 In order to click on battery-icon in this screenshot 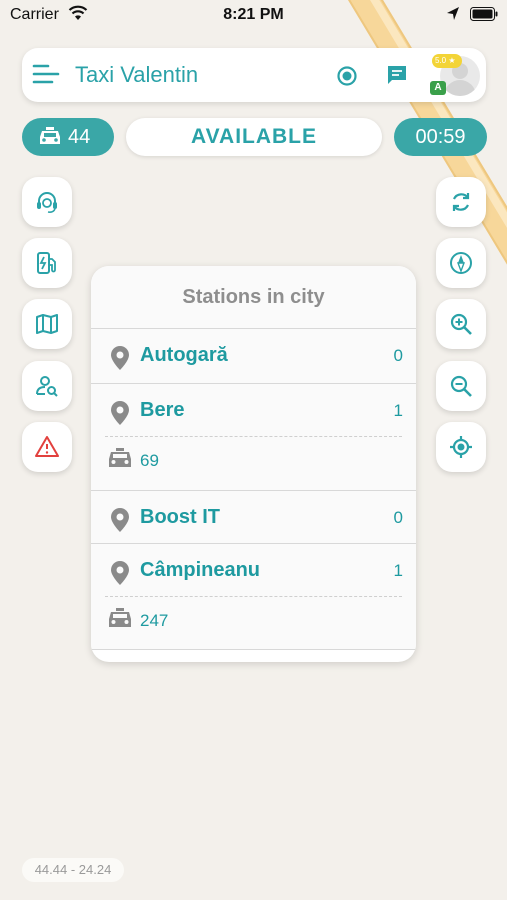, I will do `click(484, 16)`.